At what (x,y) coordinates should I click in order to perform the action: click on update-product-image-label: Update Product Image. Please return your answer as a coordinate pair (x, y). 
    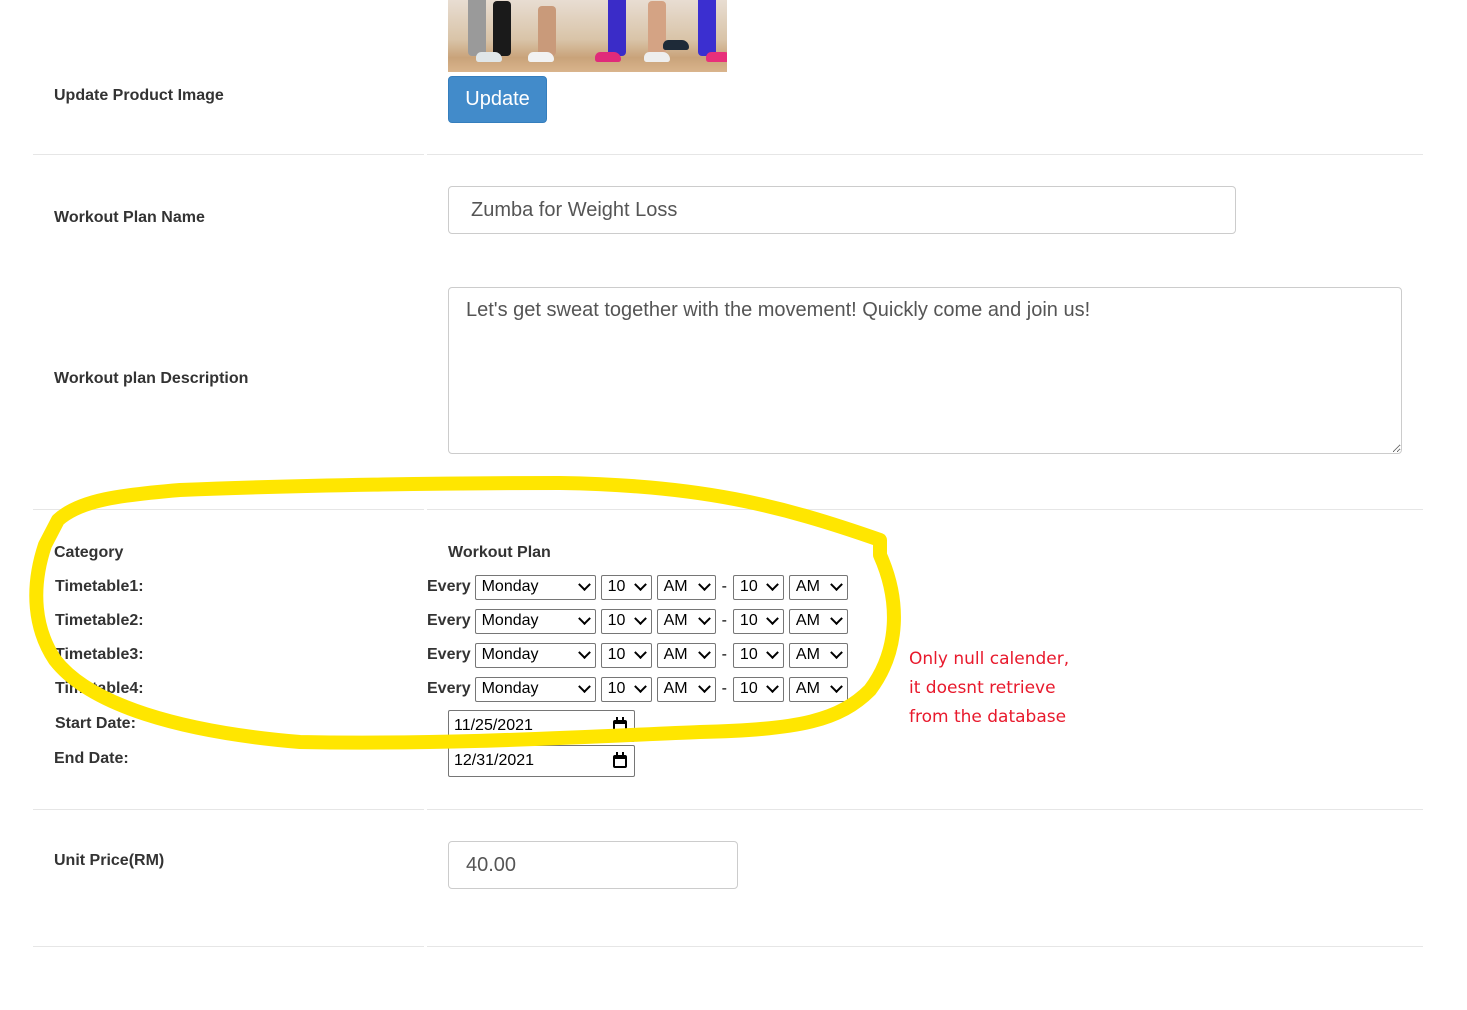
    Looking at the image, I should click on (139, 95).